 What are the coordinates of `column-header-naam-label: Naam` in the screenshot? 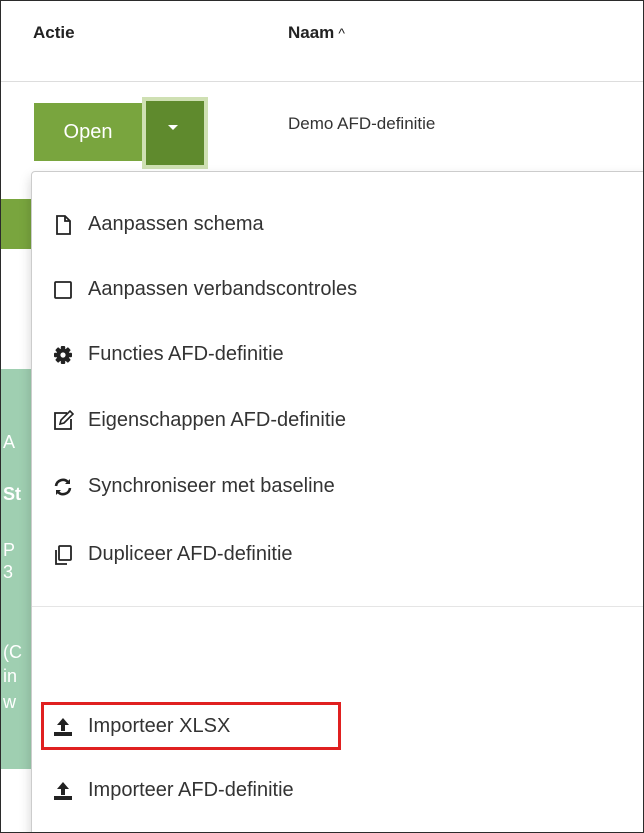 It's located at (311, 32).